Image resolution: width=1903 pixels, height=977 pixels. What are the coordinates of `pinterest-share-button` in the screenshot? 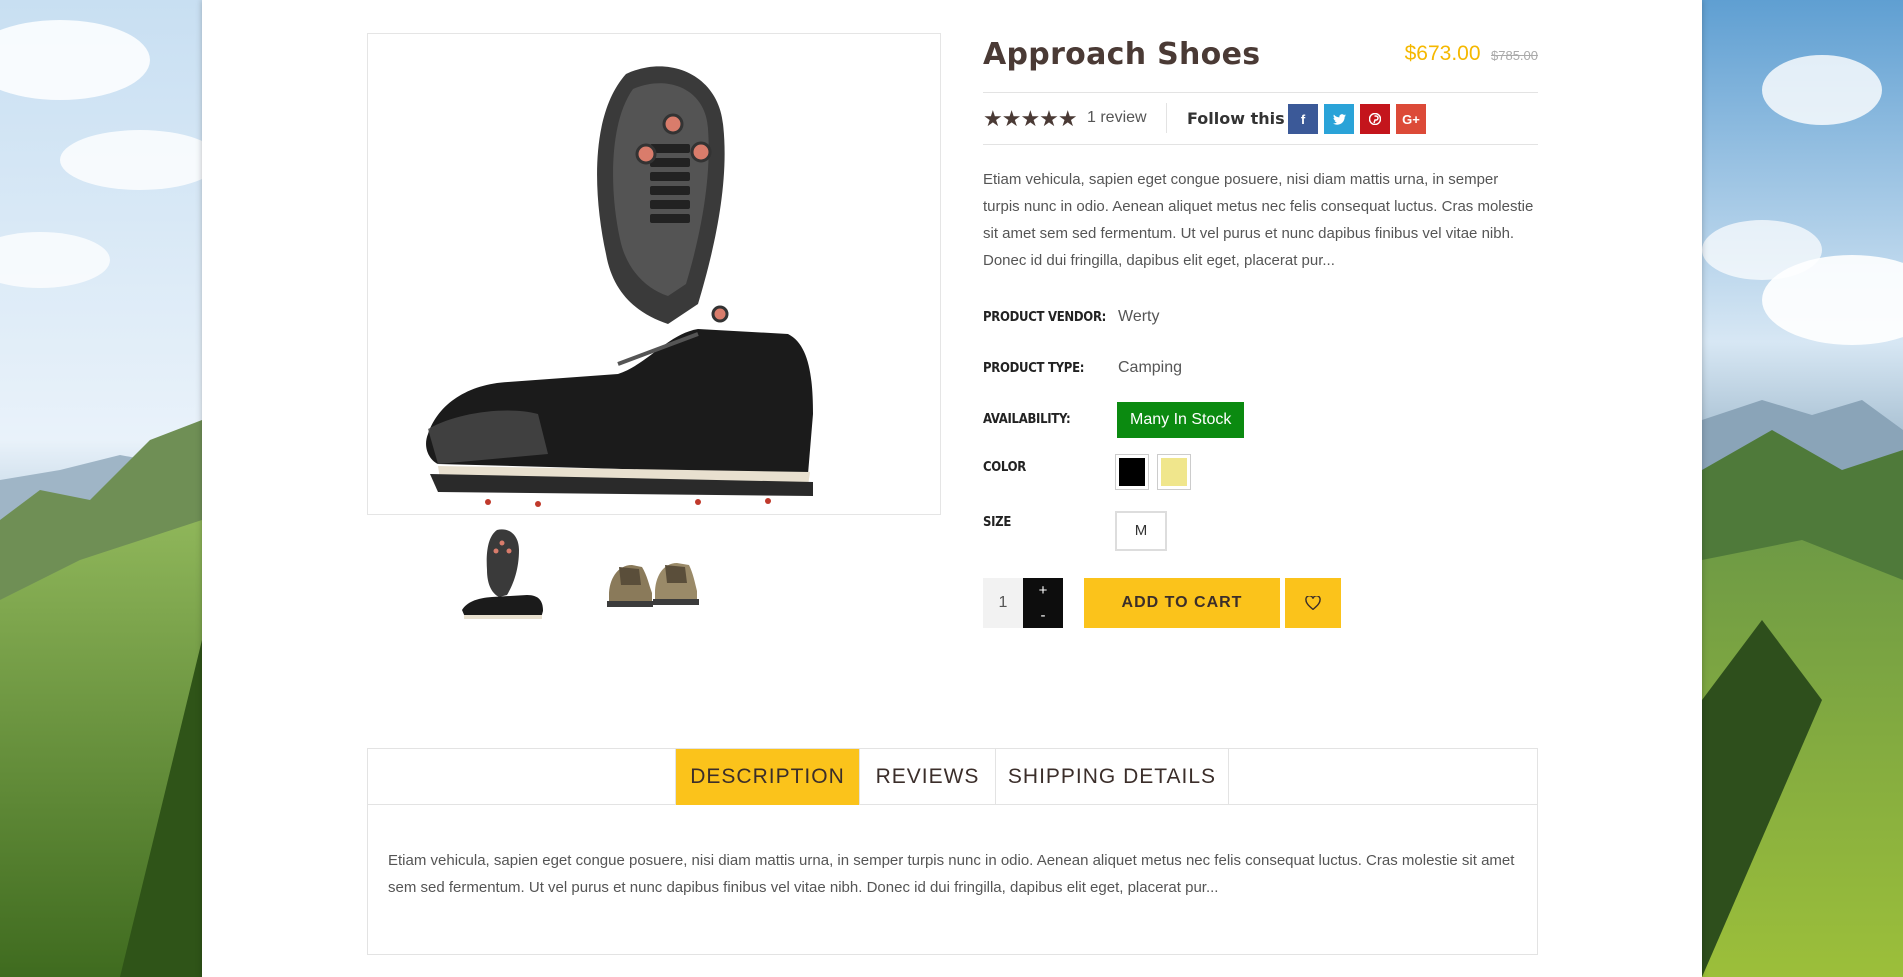 It's located at (1375, 119).